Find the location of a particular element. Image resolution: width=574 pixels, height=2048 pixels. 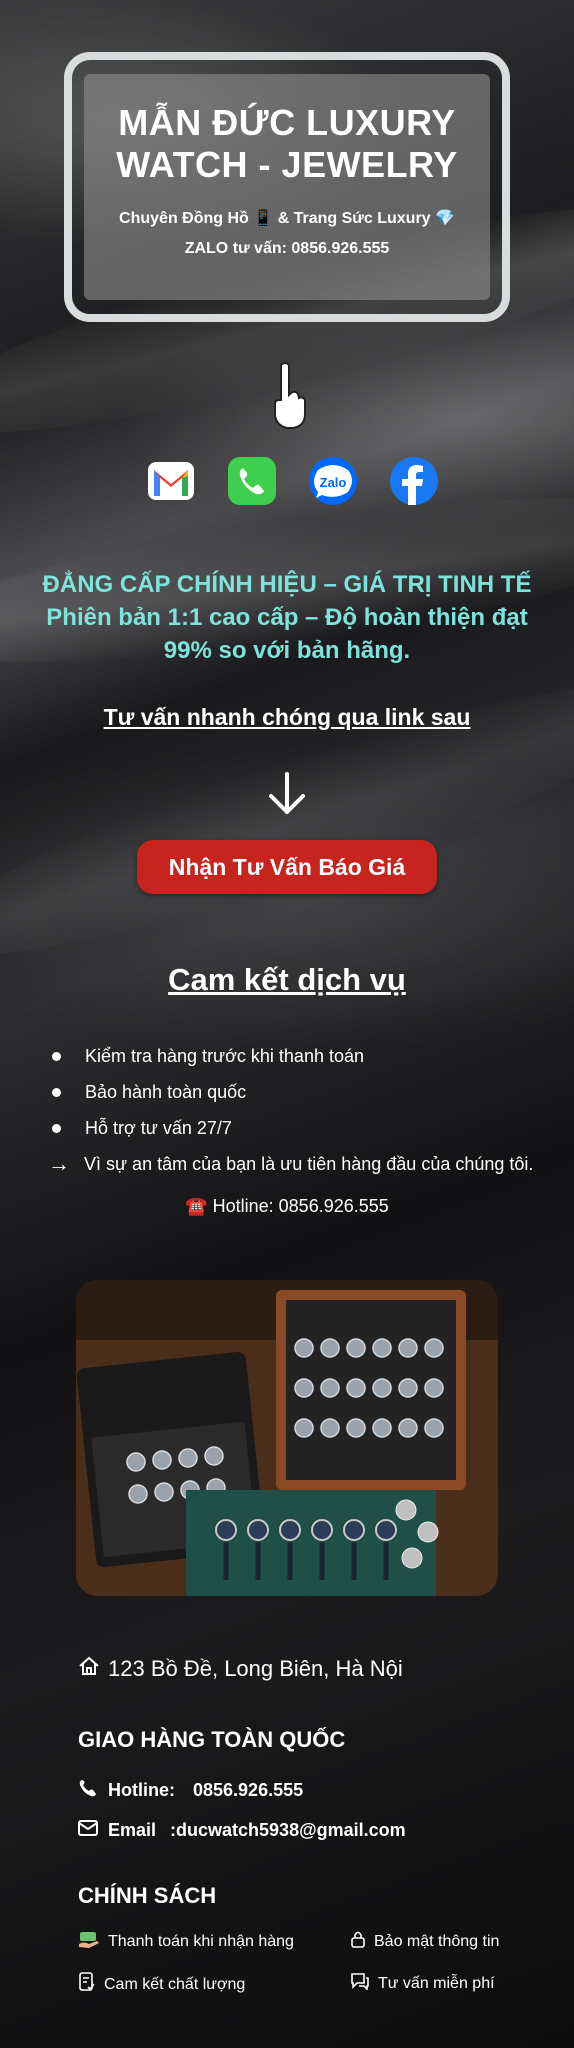

policy-cod-text: Thanh toán khi nhận hàng is located at coordinates (201, 1941).